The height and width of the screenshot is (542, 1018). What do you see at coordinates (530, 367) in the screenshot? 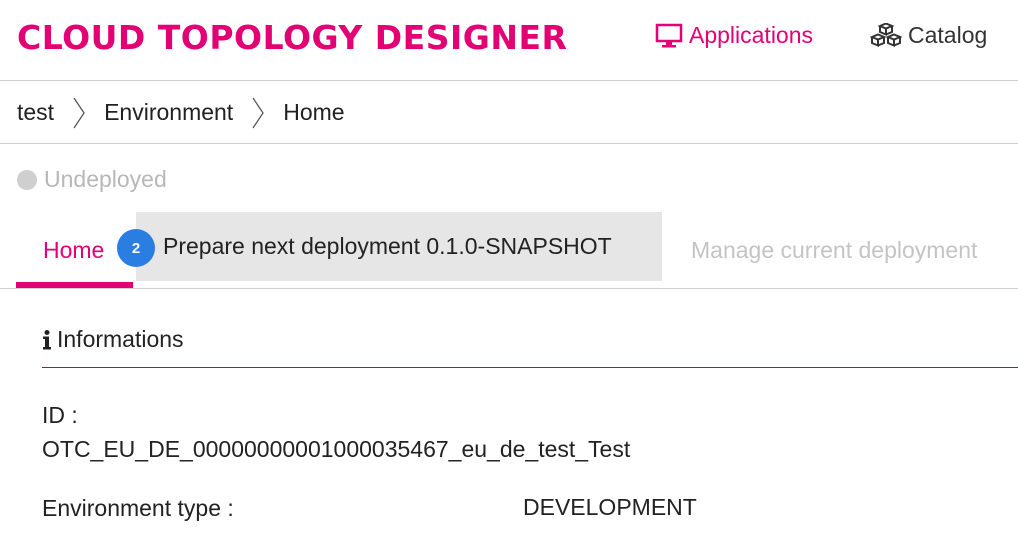
I see `section-divider` at bounding box center [530, 367].